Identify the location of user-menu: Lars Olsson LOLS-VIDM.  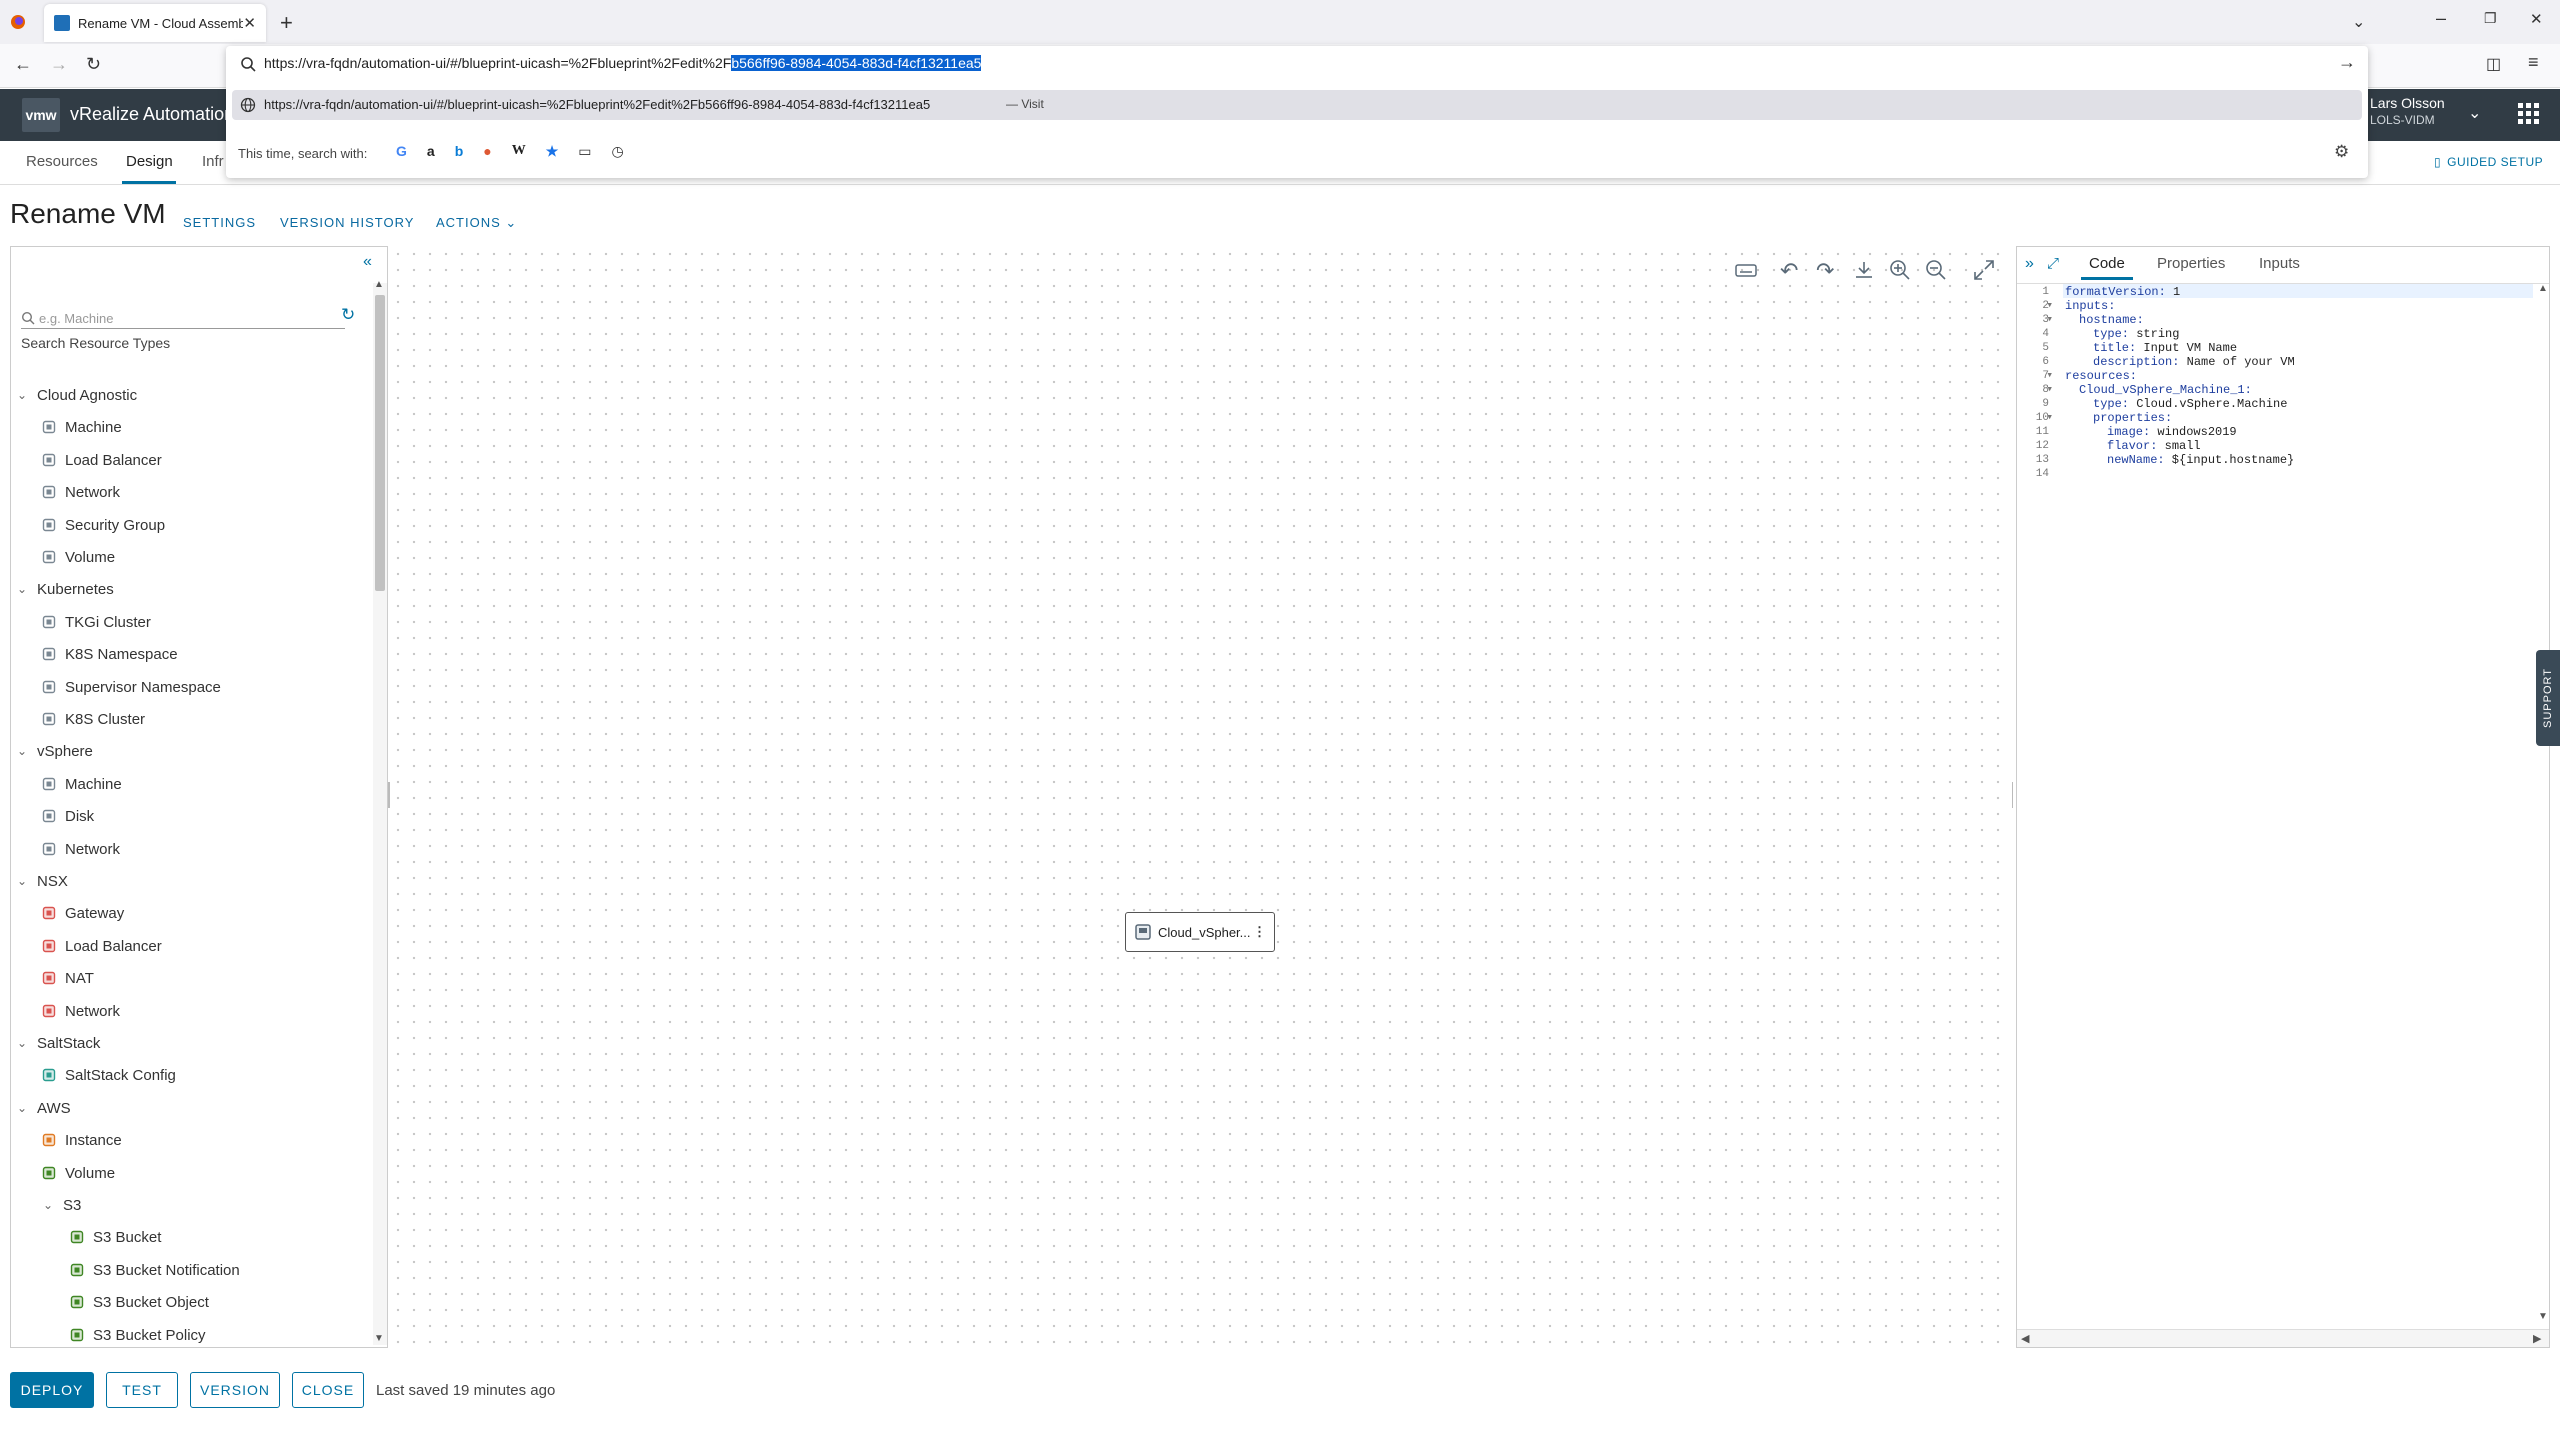
(2407, 111).